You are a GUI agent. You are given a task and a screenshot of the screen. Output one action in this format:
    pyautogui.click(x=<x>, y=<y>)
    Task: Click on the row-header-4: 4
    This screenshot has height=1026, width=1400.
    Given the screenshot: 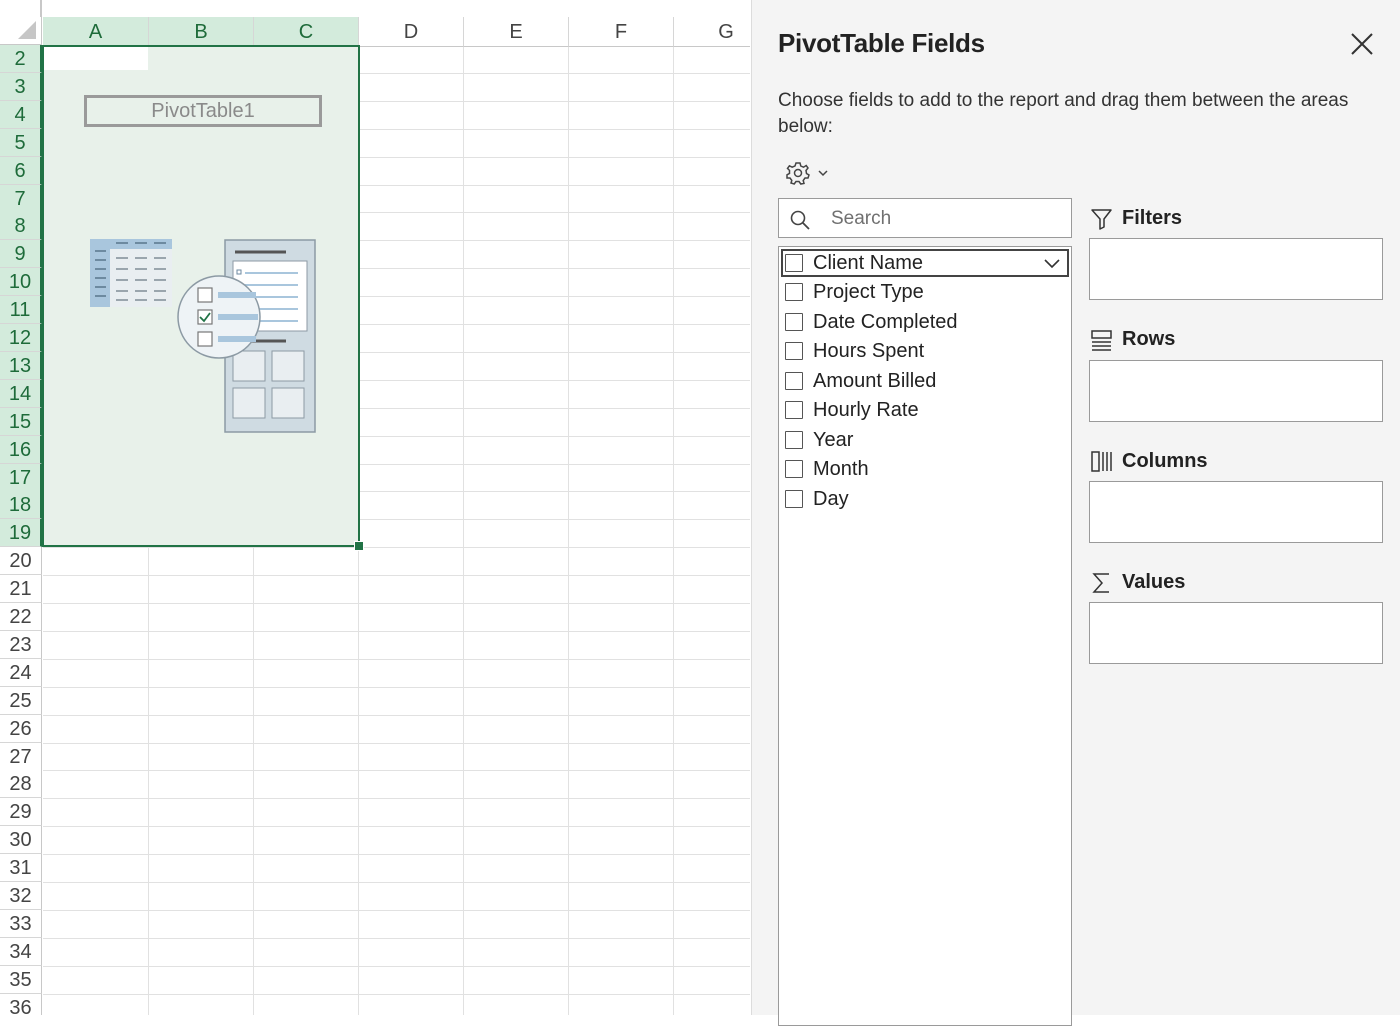 What is the action you would take?
    pyautogui.click(x=21, y=114)
    